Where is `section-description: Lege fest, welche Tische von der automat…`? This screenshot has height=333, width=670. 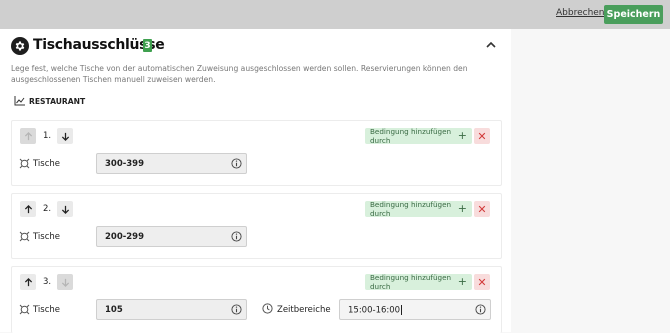 section-description: Lege fest, welche Tische von der automat… is located at coordinates (239, 74).